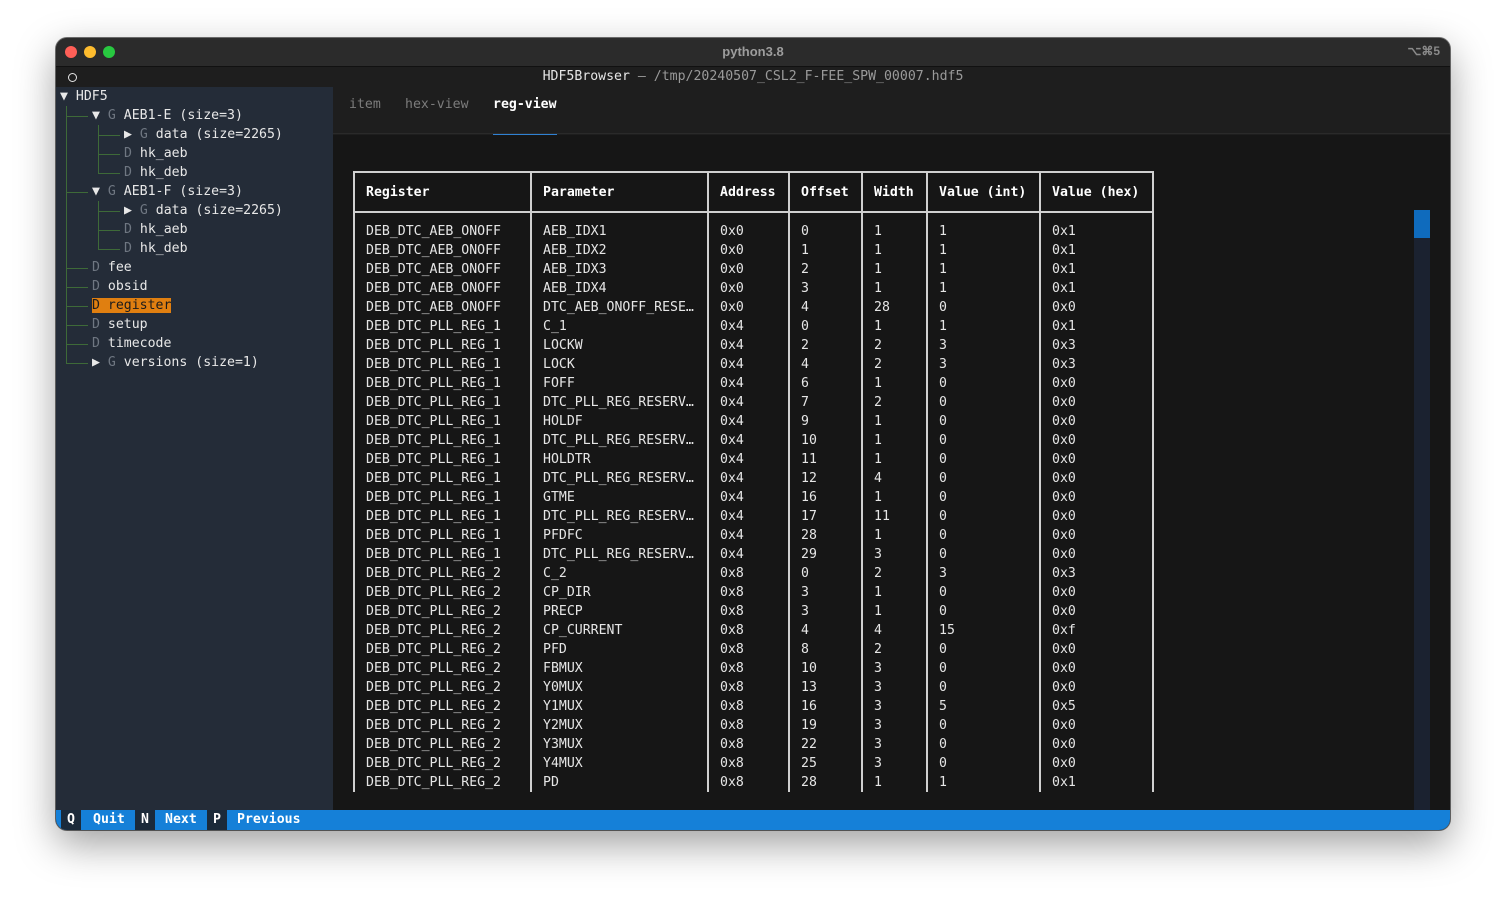 The width and height of the screenshot is (1506, 905). I want to click on table-row: DEB_DTC_PLL_REG_2 Y2MUX 0x8 19 3 0 0x0, so click(753, 725).